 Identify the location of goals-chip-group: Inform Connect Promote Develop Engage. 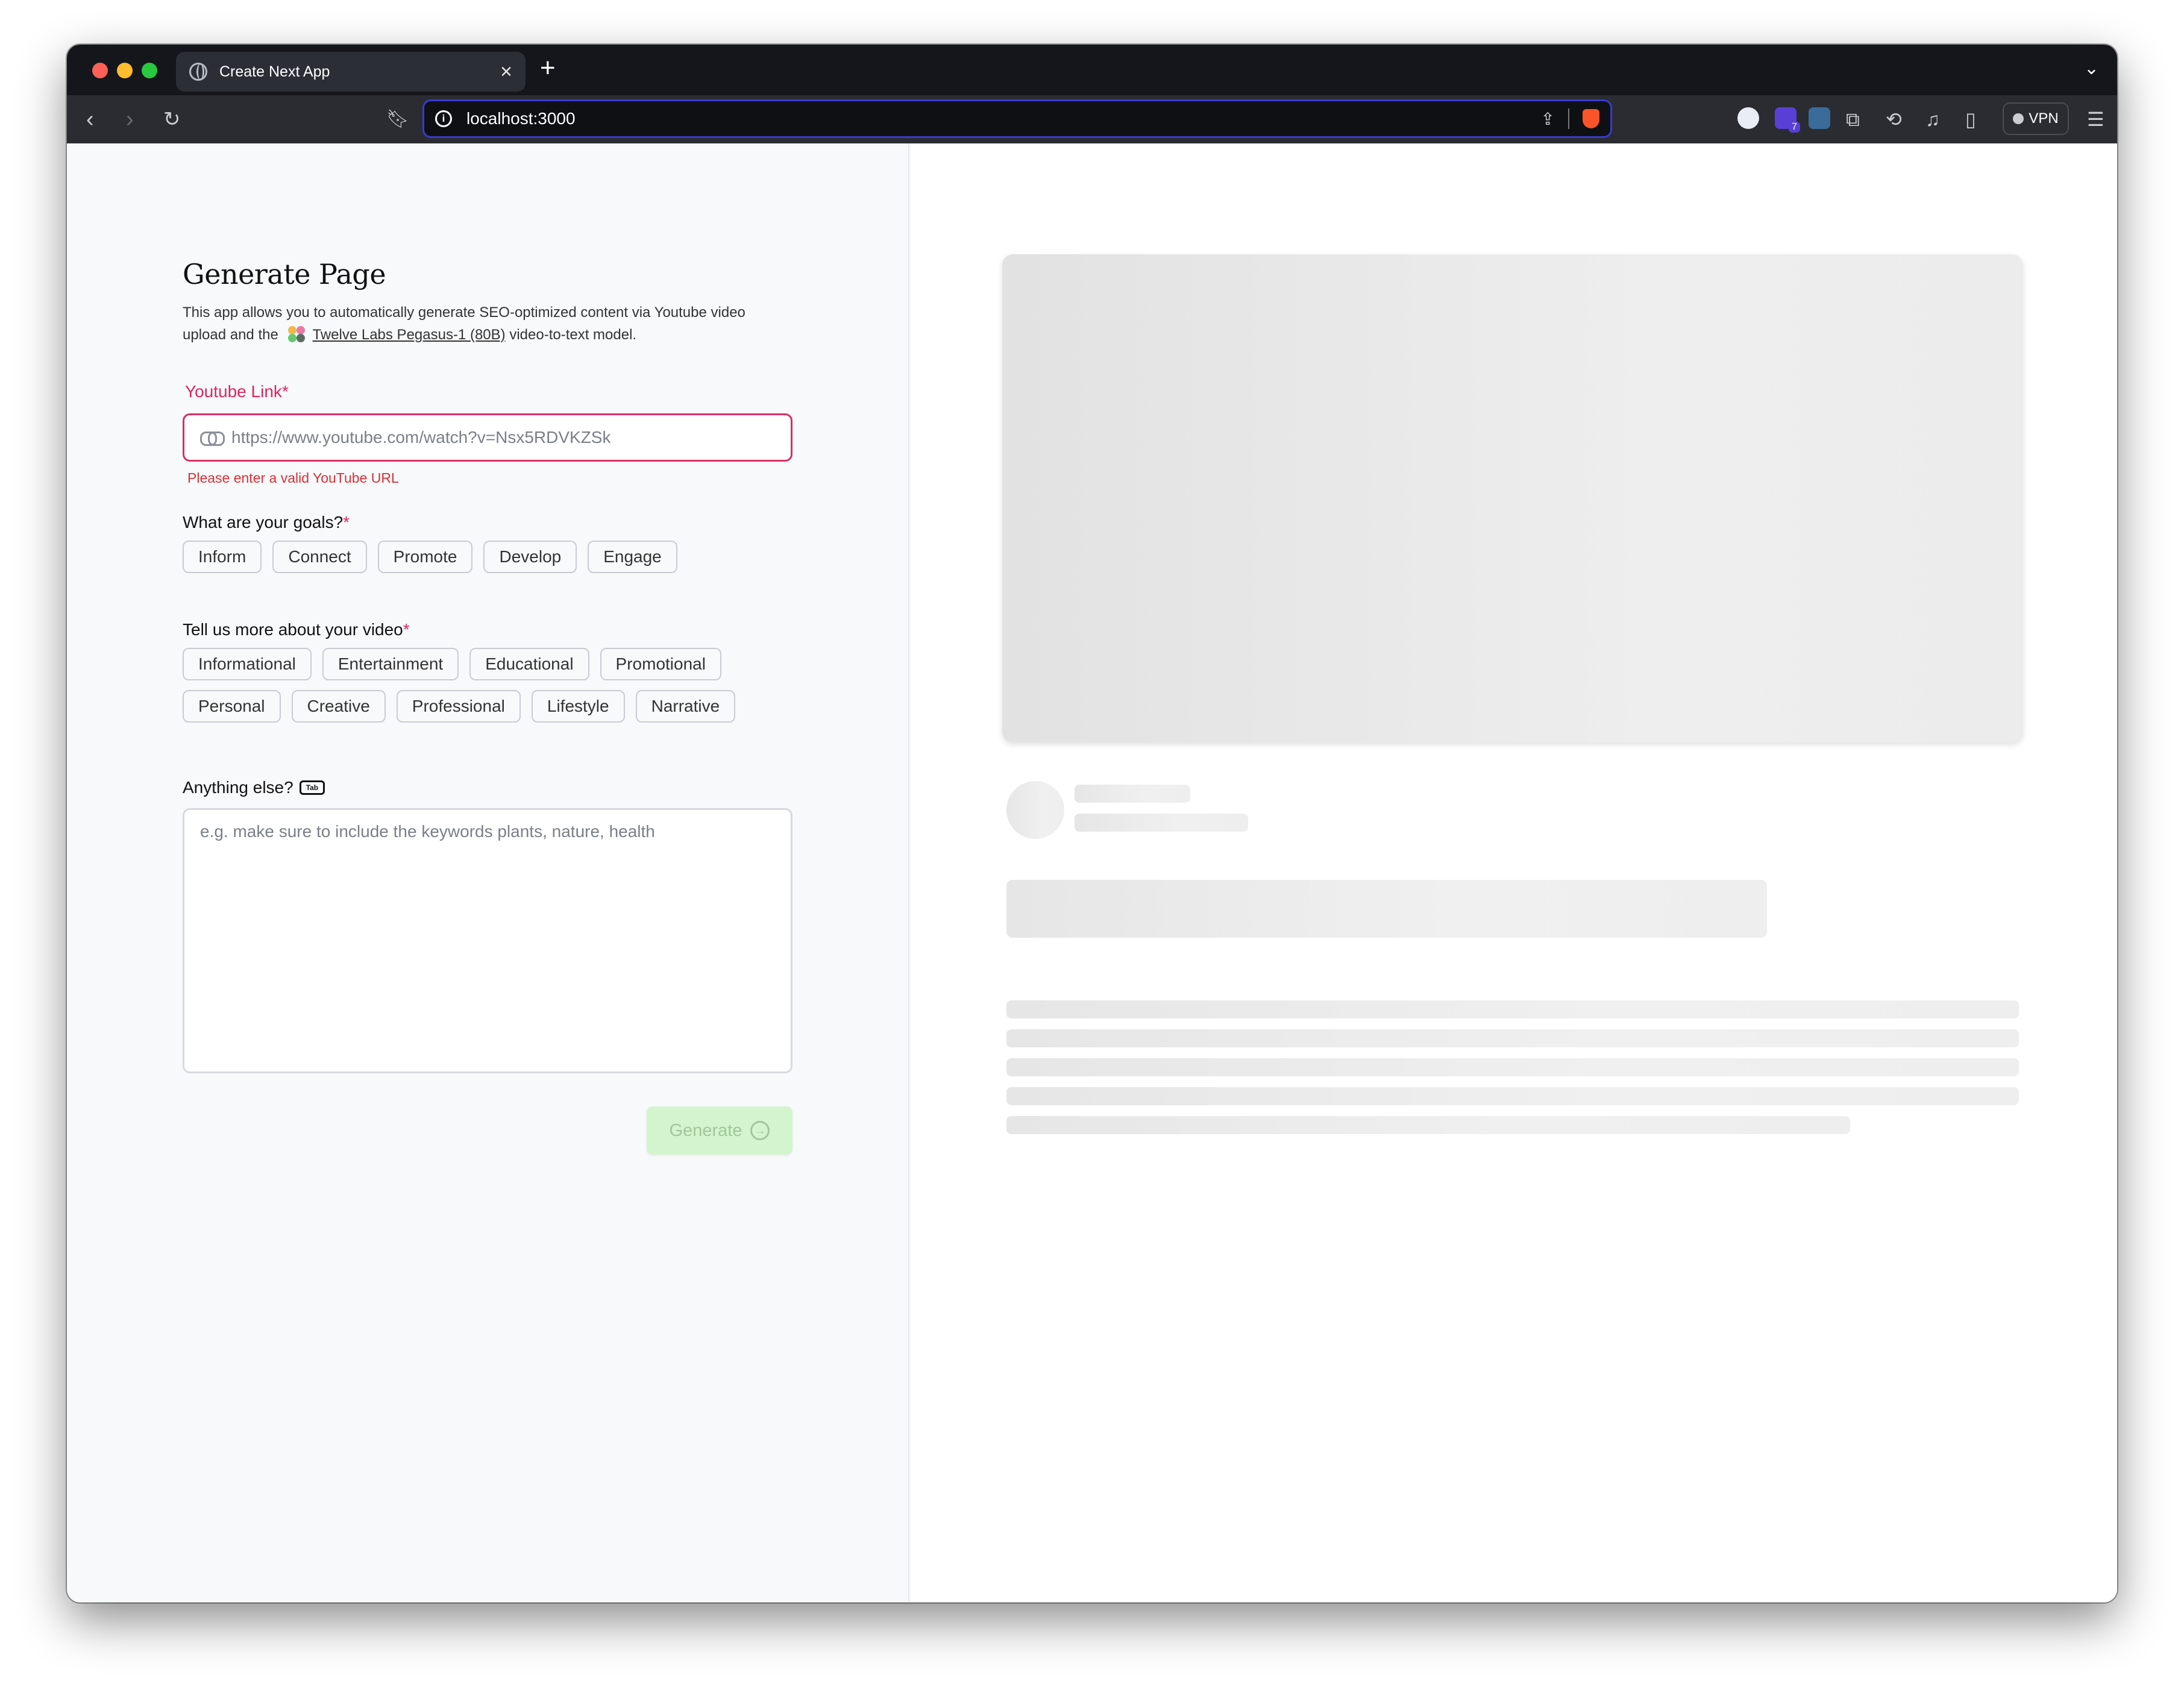
(487, 557).